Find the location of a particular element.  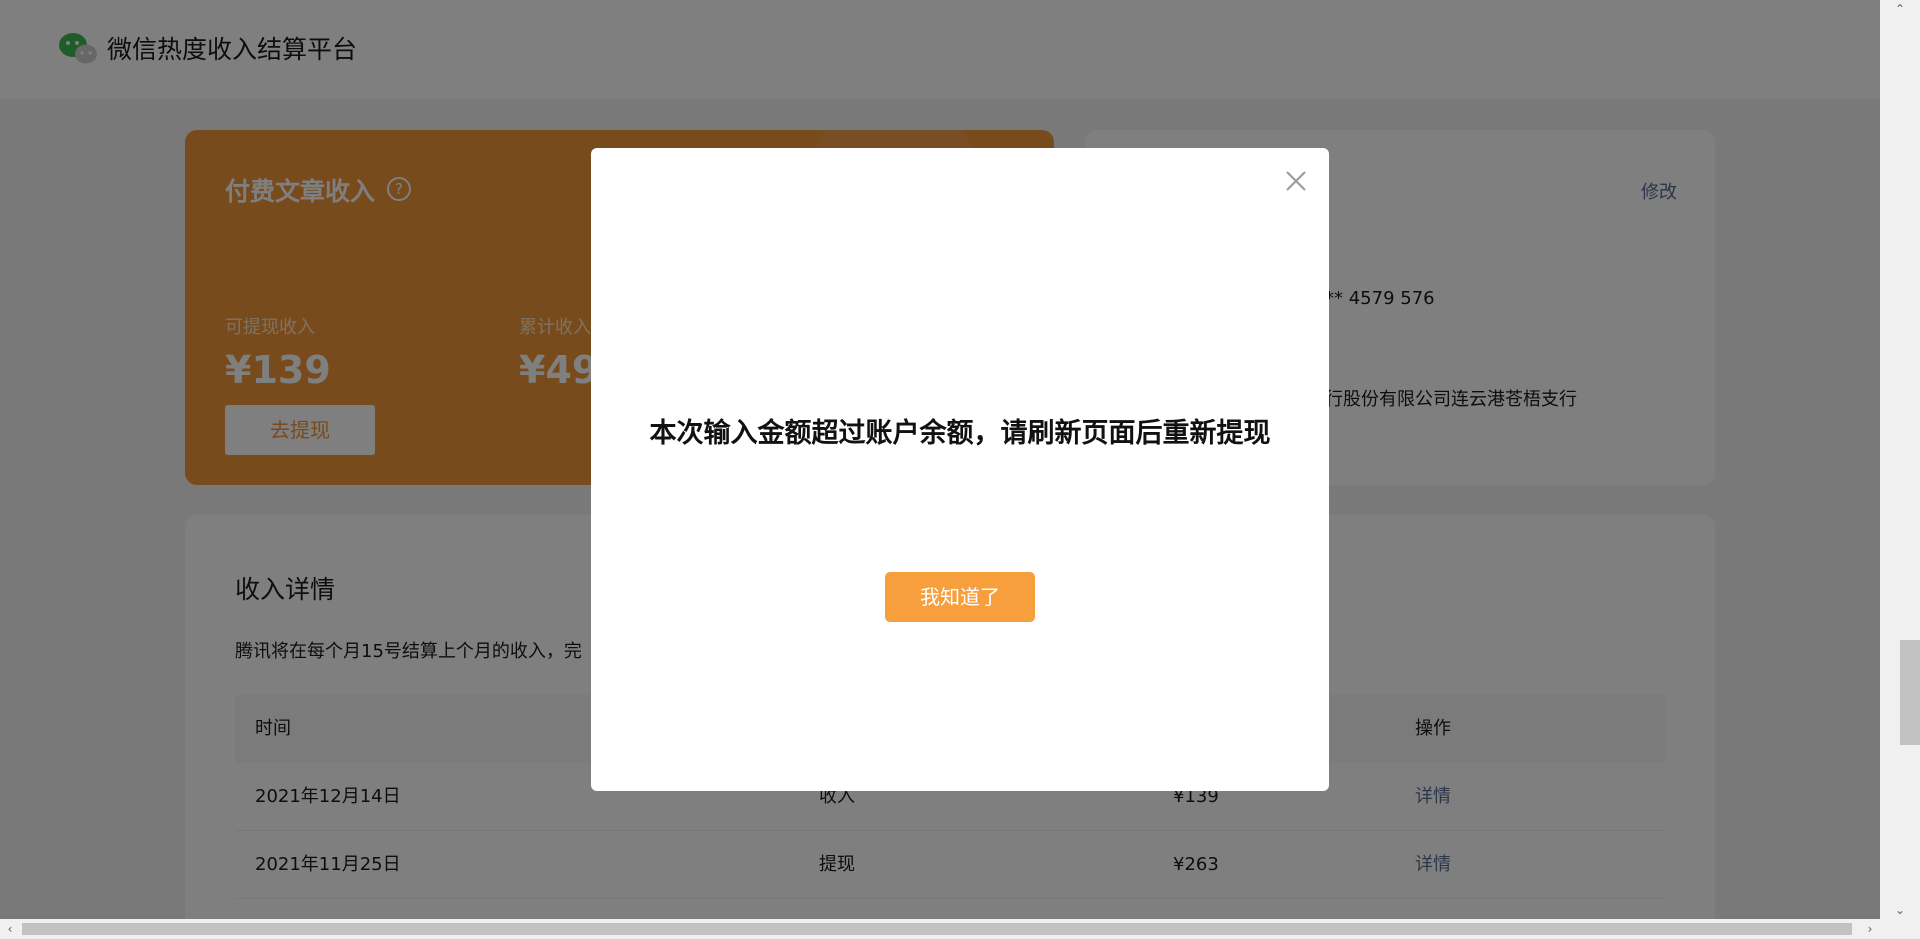

scrollbar-corner is located at coordinates (1900, 929).